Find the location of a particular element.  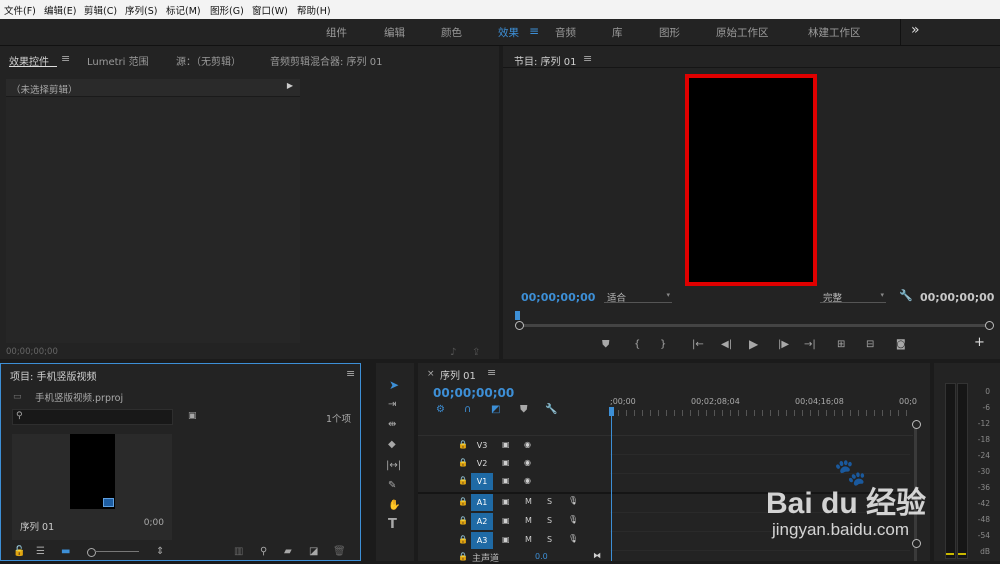

menu-graphics: 图形(G) is located at coordinates (227, 10).